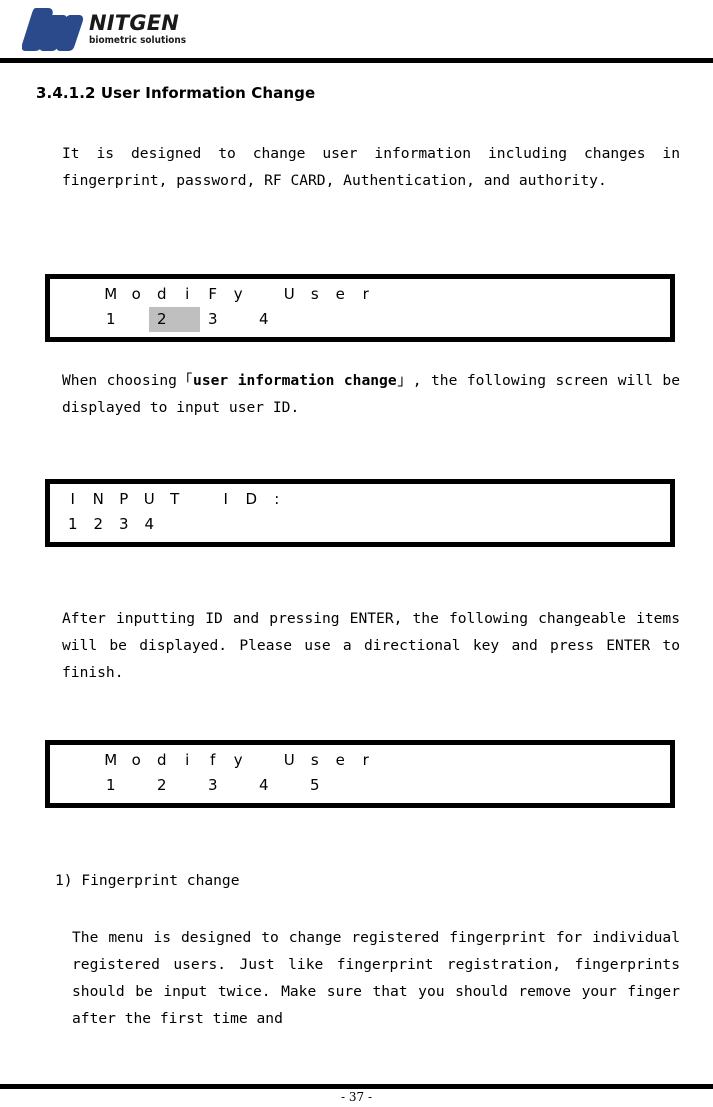 The image size is (713, 1107). What do you see at coordinates (263, 785) in the screenshot?
I see `lcd-char: 4` at bounding box center [263, 785].